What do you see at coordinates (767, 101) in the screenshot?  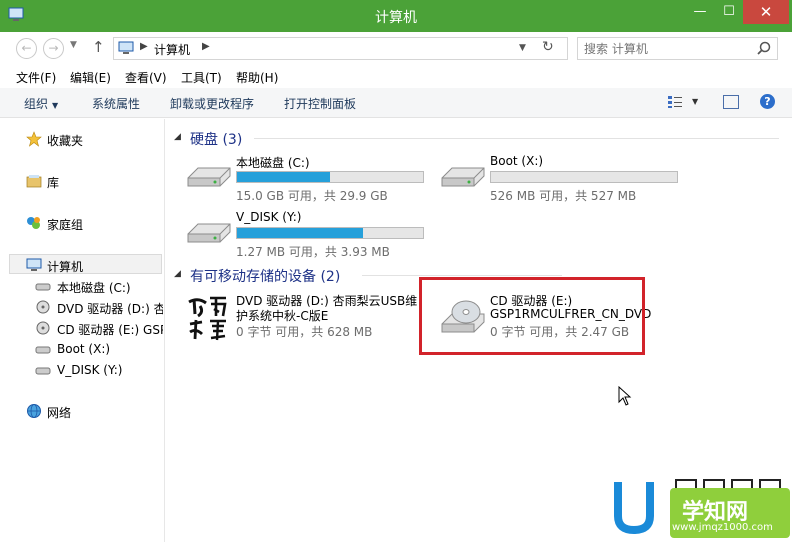 I see `help-icon: ?` at bounding box center [767, 101].